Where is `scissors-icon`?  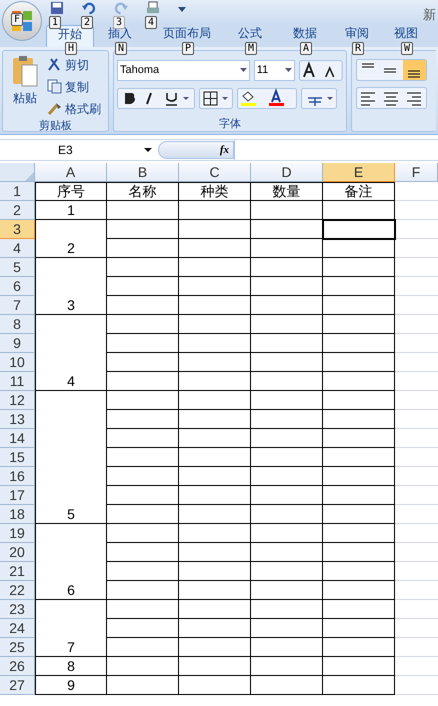
scissors-icon is located at coordinates (54, 64).